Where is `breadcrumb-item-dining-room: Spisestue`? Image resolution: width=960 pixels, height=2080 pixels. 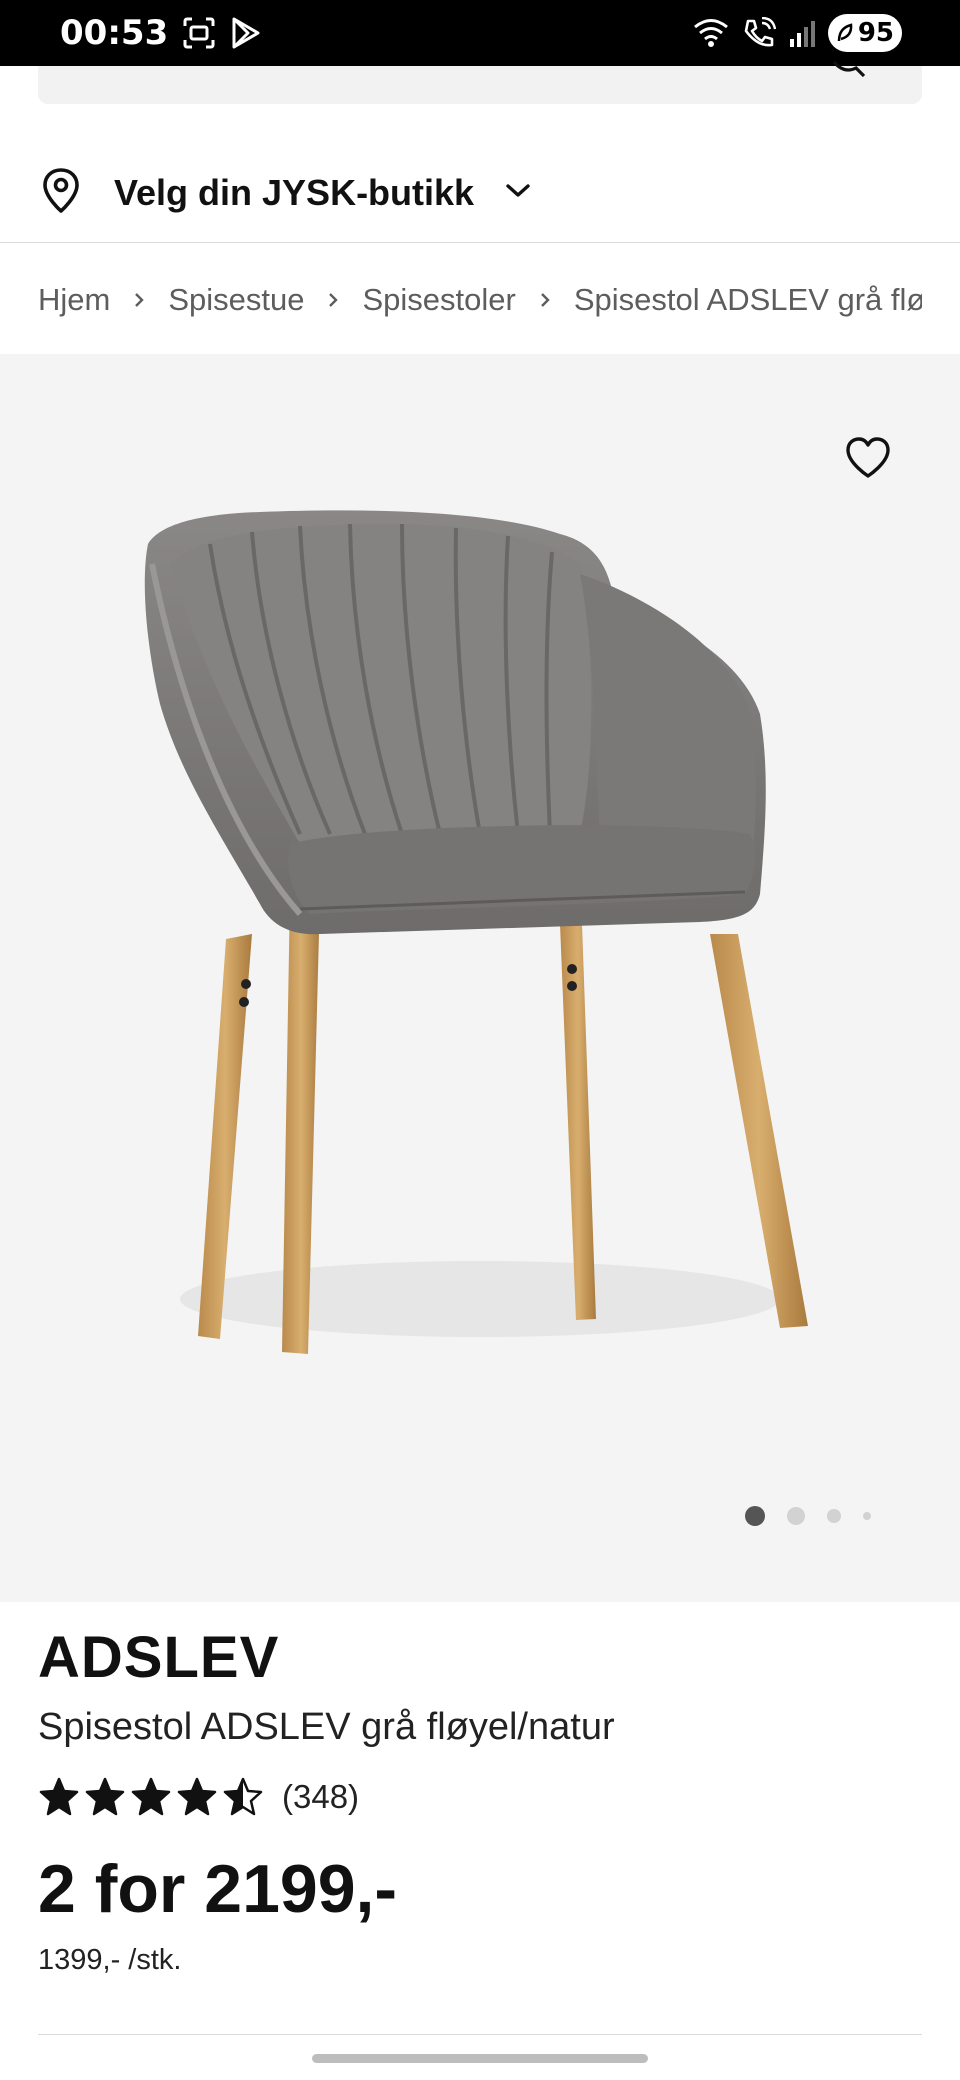 breadcrumb-item-dining-room: Spisestue is located at coordinates (236, 300).